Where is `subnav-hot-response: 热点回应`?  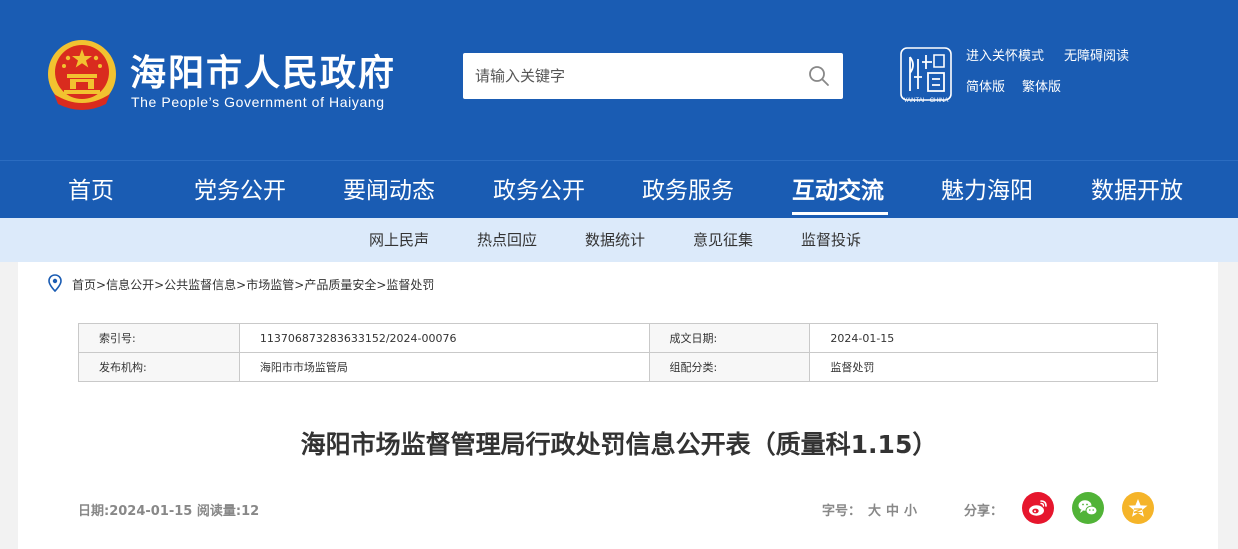 subnav-hot-response: 热点回应 is located at coordinates (507, 240).